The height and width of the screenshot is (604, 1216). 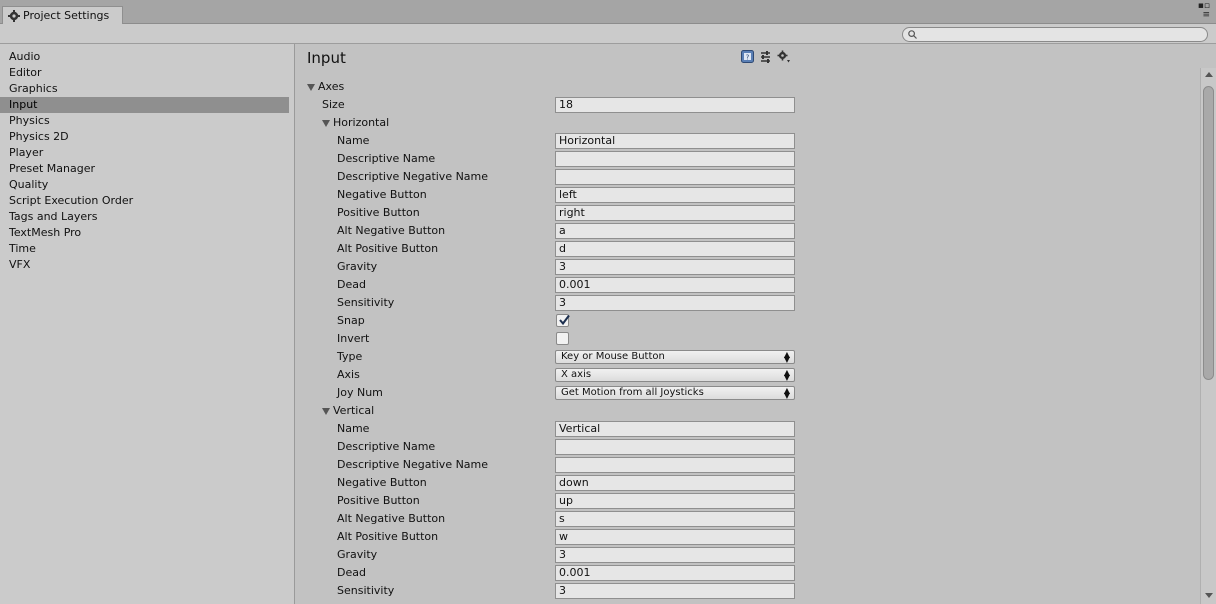 I want to click on invert-checkbox, so click(x=562, y=338).